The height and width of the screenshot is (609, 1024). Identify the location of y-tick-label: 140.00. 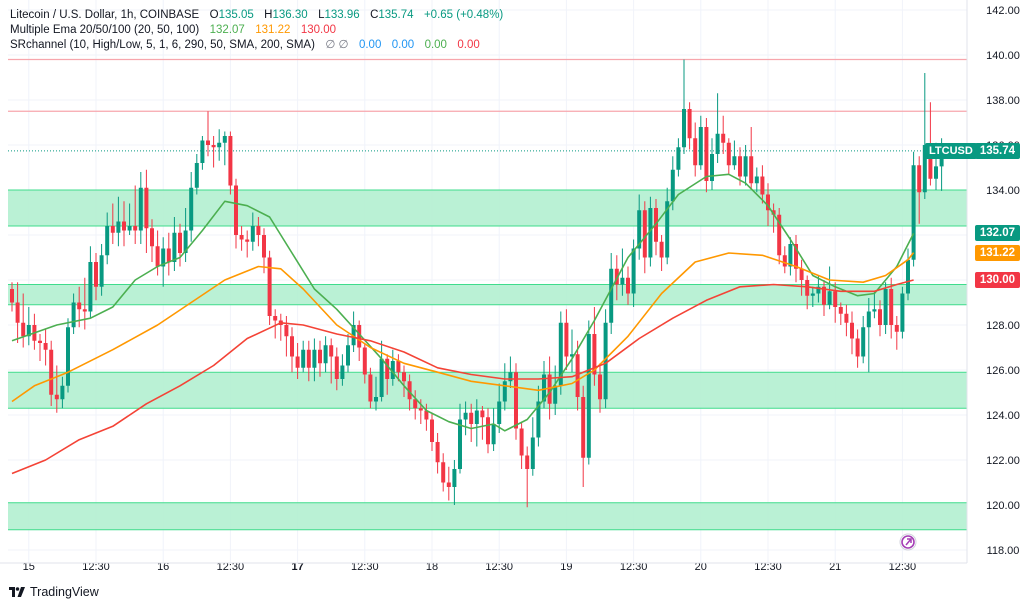
(1003, 56).